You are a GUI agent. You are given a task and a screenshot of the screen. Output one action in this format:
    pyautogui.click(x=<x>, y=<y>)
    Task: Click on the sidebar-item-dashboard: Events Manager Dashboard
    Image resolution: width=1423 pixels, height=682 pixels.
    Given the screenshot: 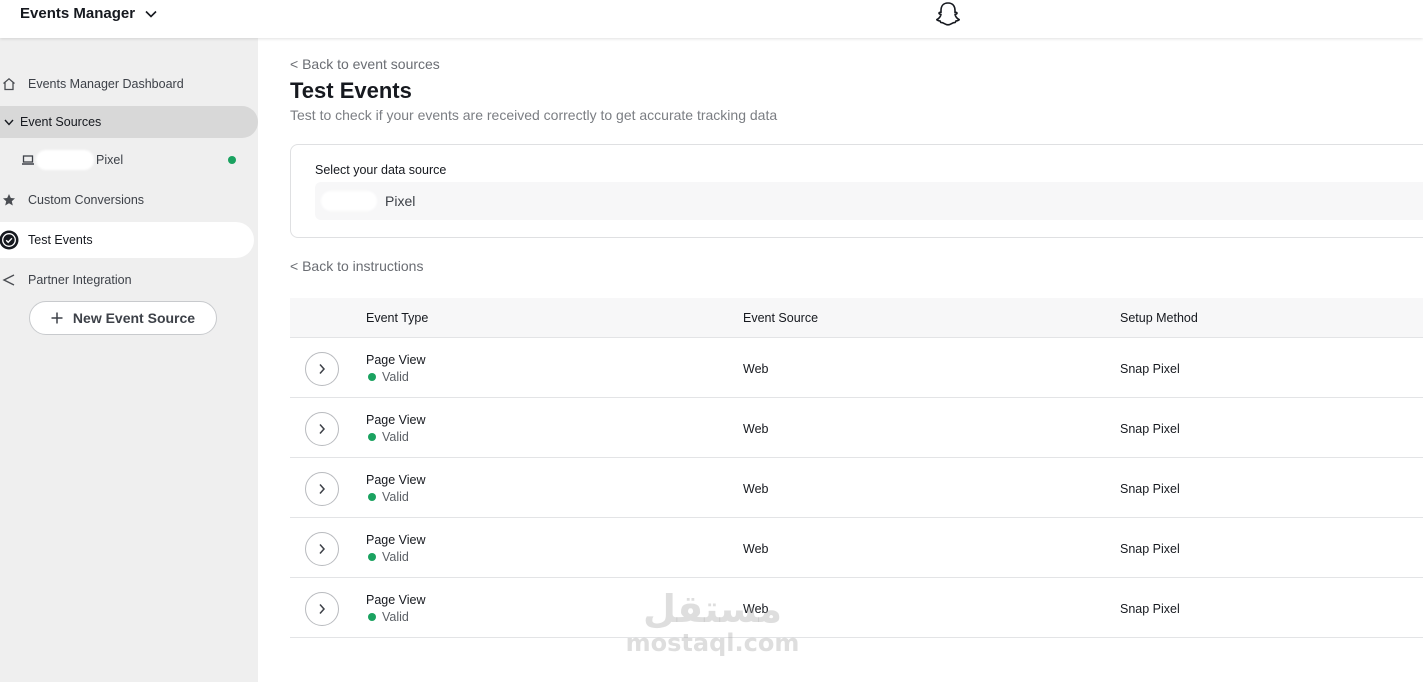 What is the action you would take?
    pyautogui.click(x=129, y=84)
    